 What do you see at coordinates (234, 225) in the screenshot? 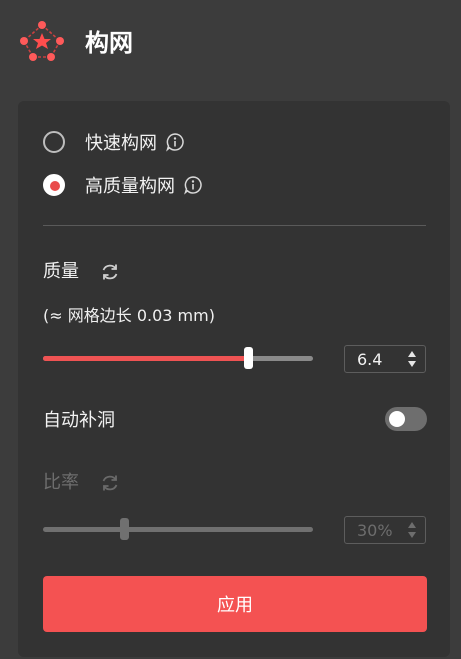
I see `divider` at bounding box center [234, 225].